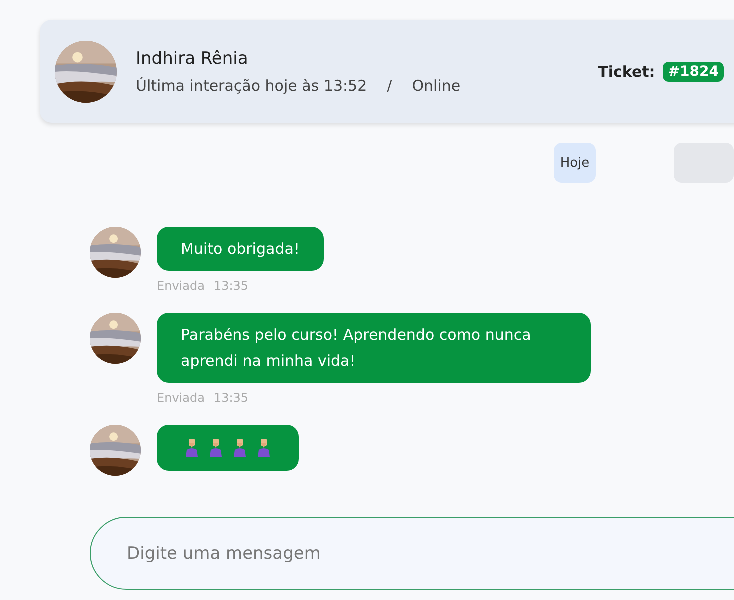  I want to click on message-bubble: Parabéns pelo curso! Aprendendo como nunca aprendi na minha vida!, so click(374, 348).